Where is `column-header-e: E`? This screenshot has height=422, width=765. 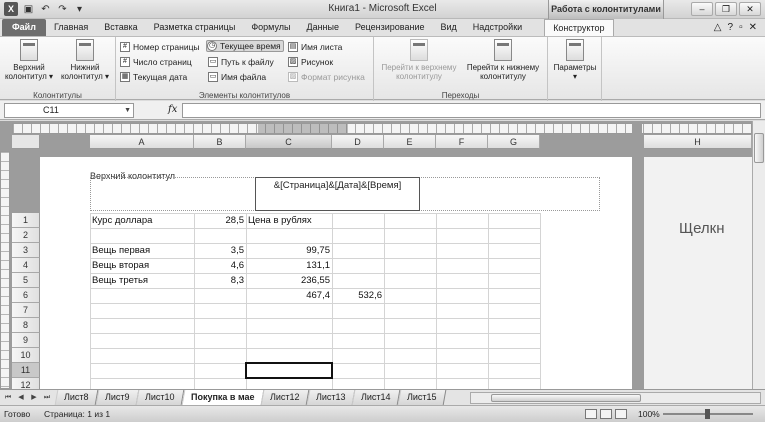 column-header-e: E is located at coordinates (410, 142).